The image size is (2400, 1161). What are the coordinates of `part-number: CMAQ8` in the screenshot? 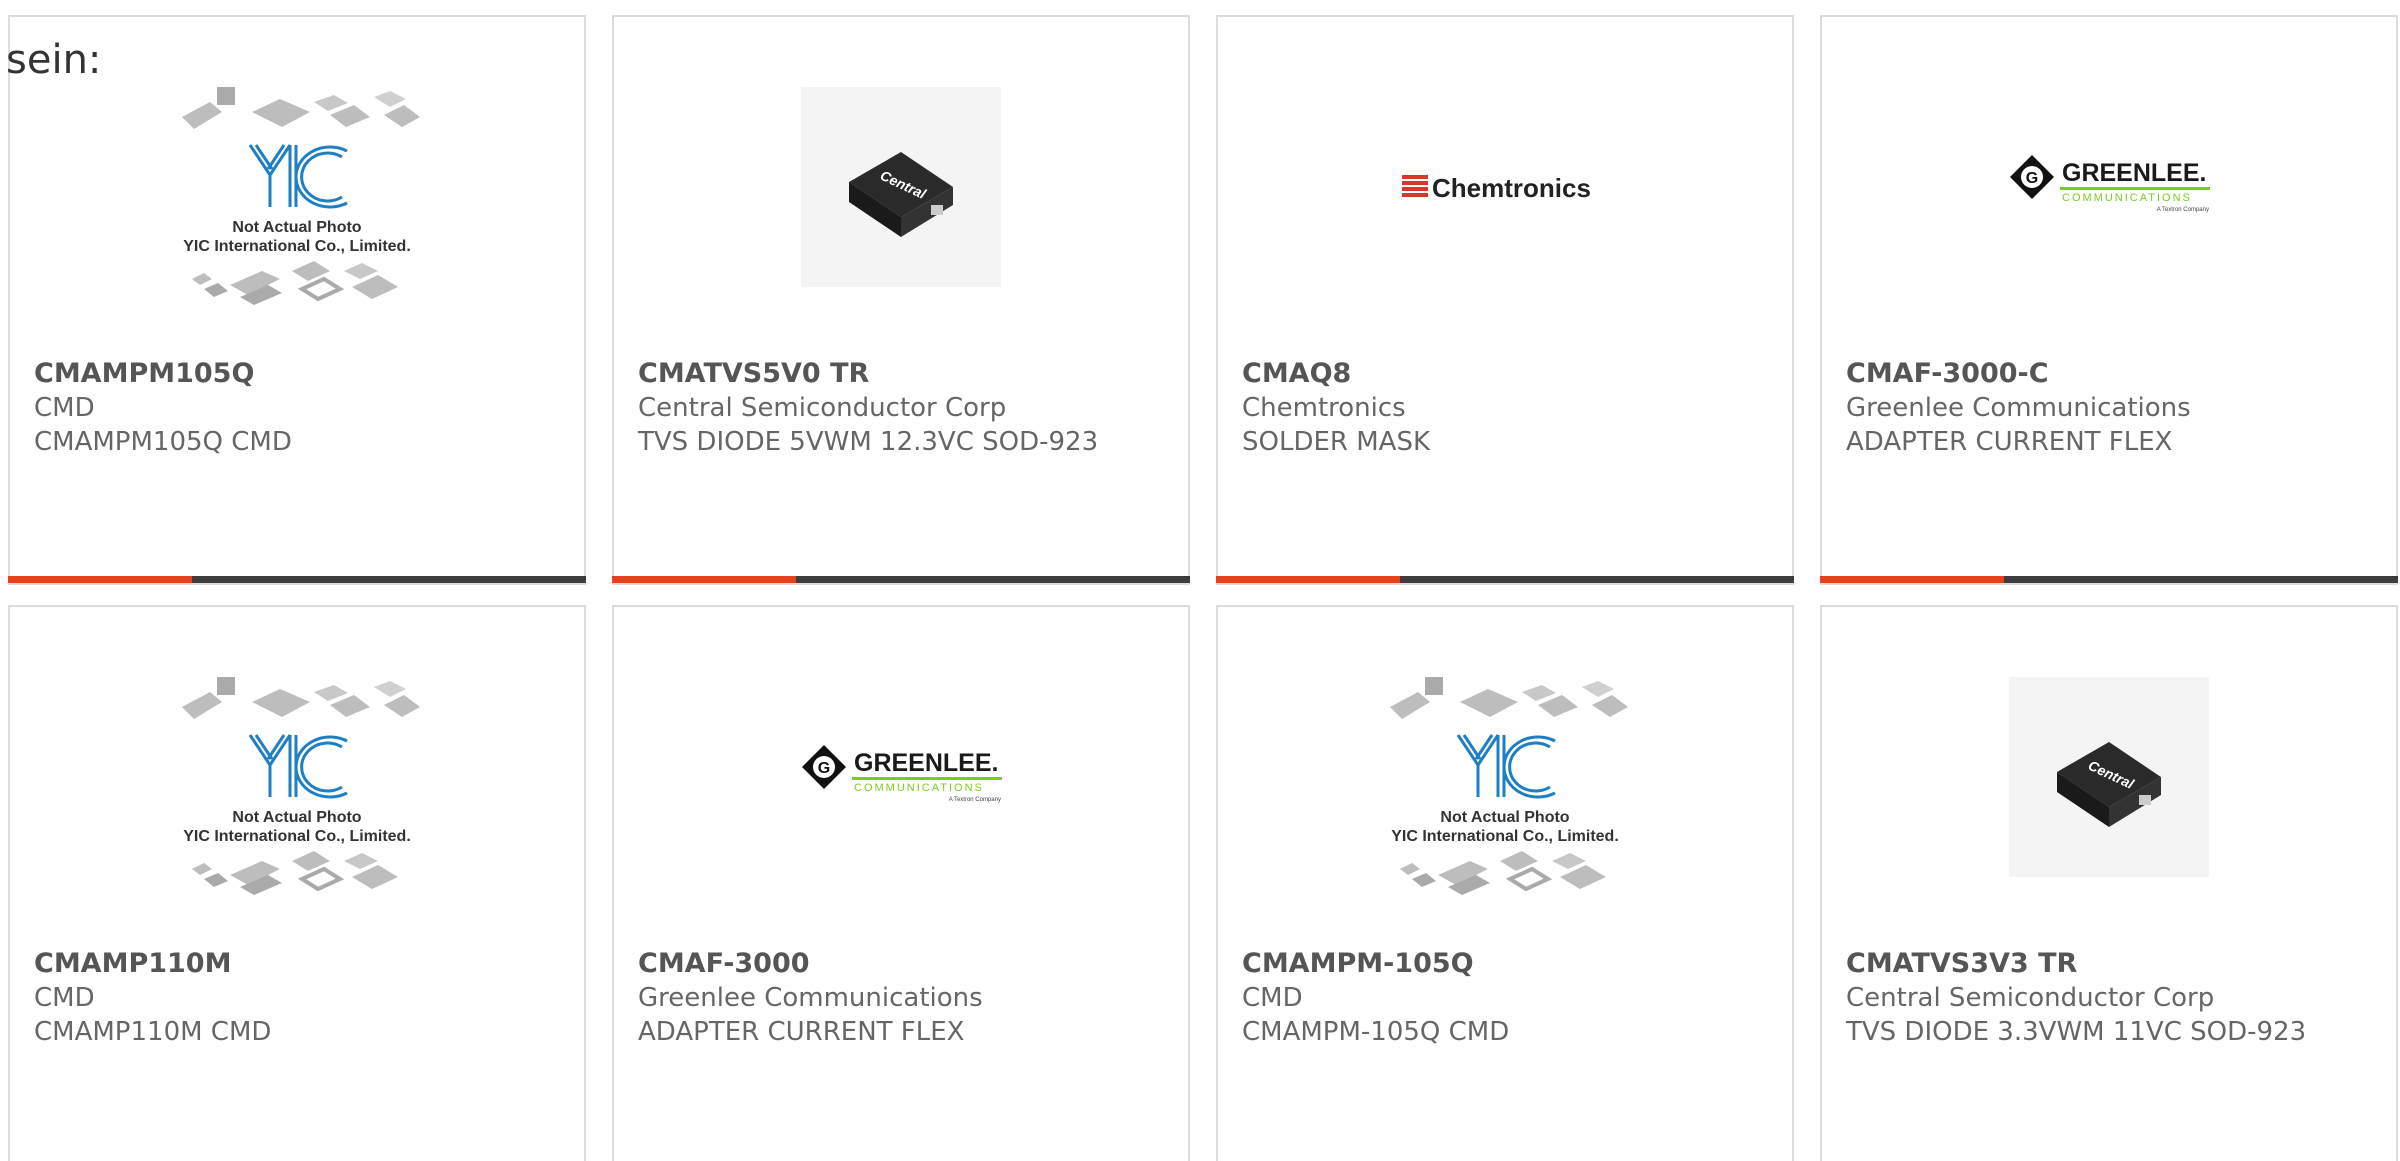 It's located at (1482, 374).